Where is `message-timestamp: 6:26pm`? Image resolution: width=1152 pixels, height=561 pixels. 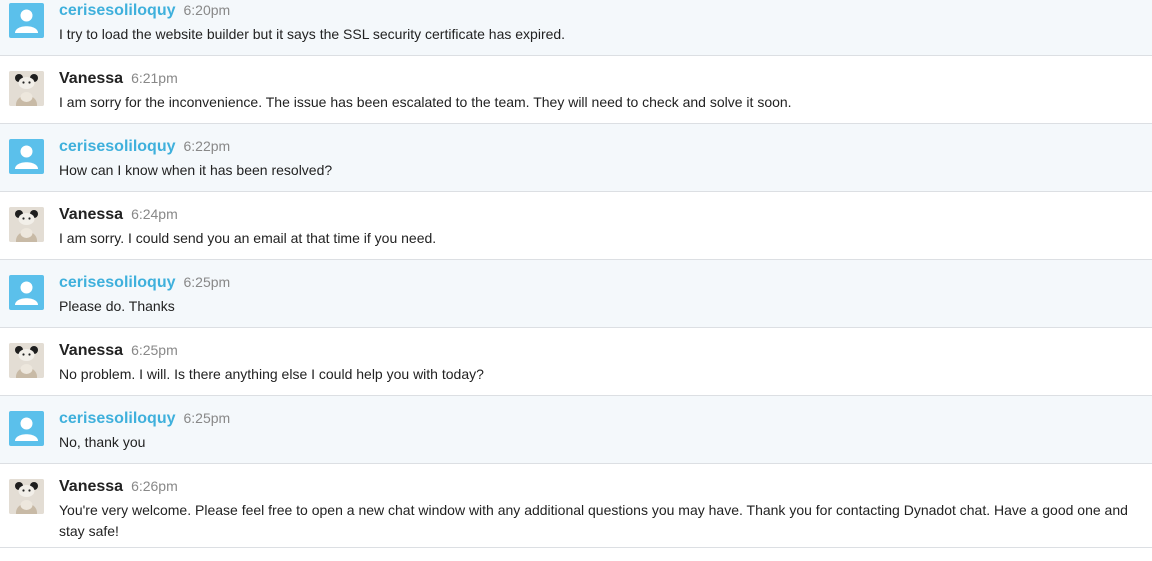
message-timestamp: 6:26pm is located at coordinates (154, 486).